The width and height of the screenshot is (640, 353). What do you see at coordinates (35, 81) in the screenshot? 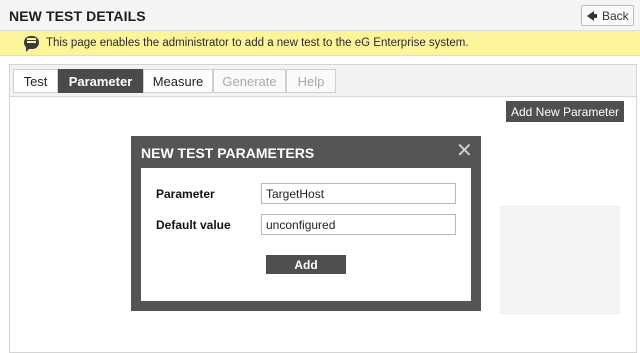
I see `tab-test: Test` at bounding box center [35, 81].